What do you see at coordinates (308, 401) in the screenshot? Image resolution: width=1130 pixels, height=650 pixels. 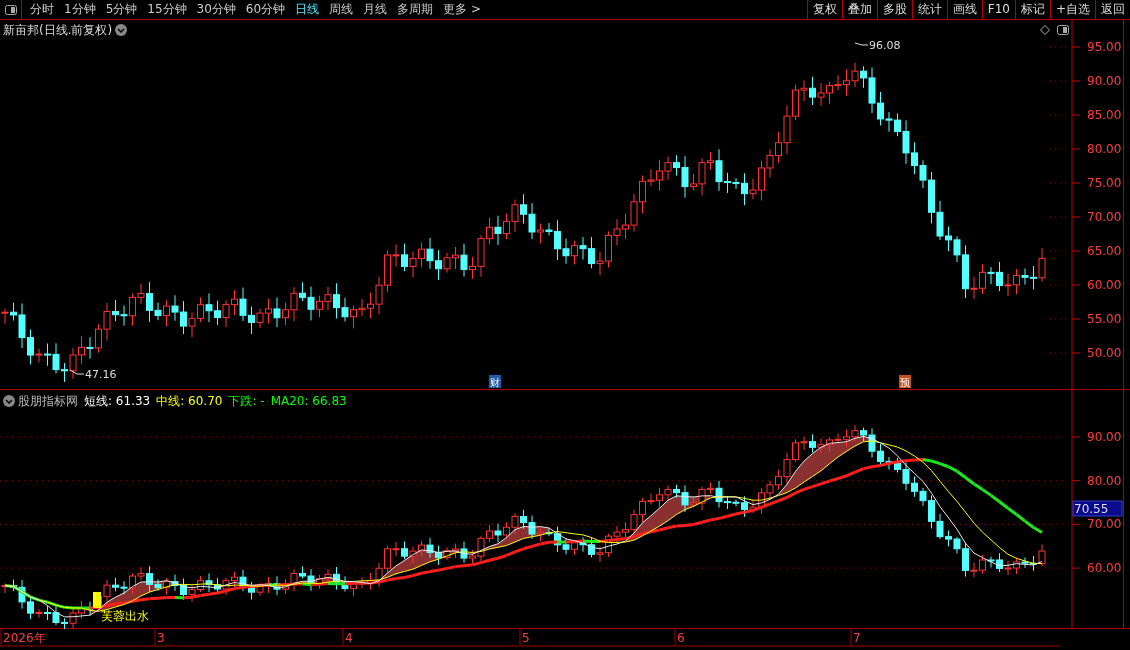 I see `indicator-legend-value: MA20: 66.83` at bounding box center [308, 401].